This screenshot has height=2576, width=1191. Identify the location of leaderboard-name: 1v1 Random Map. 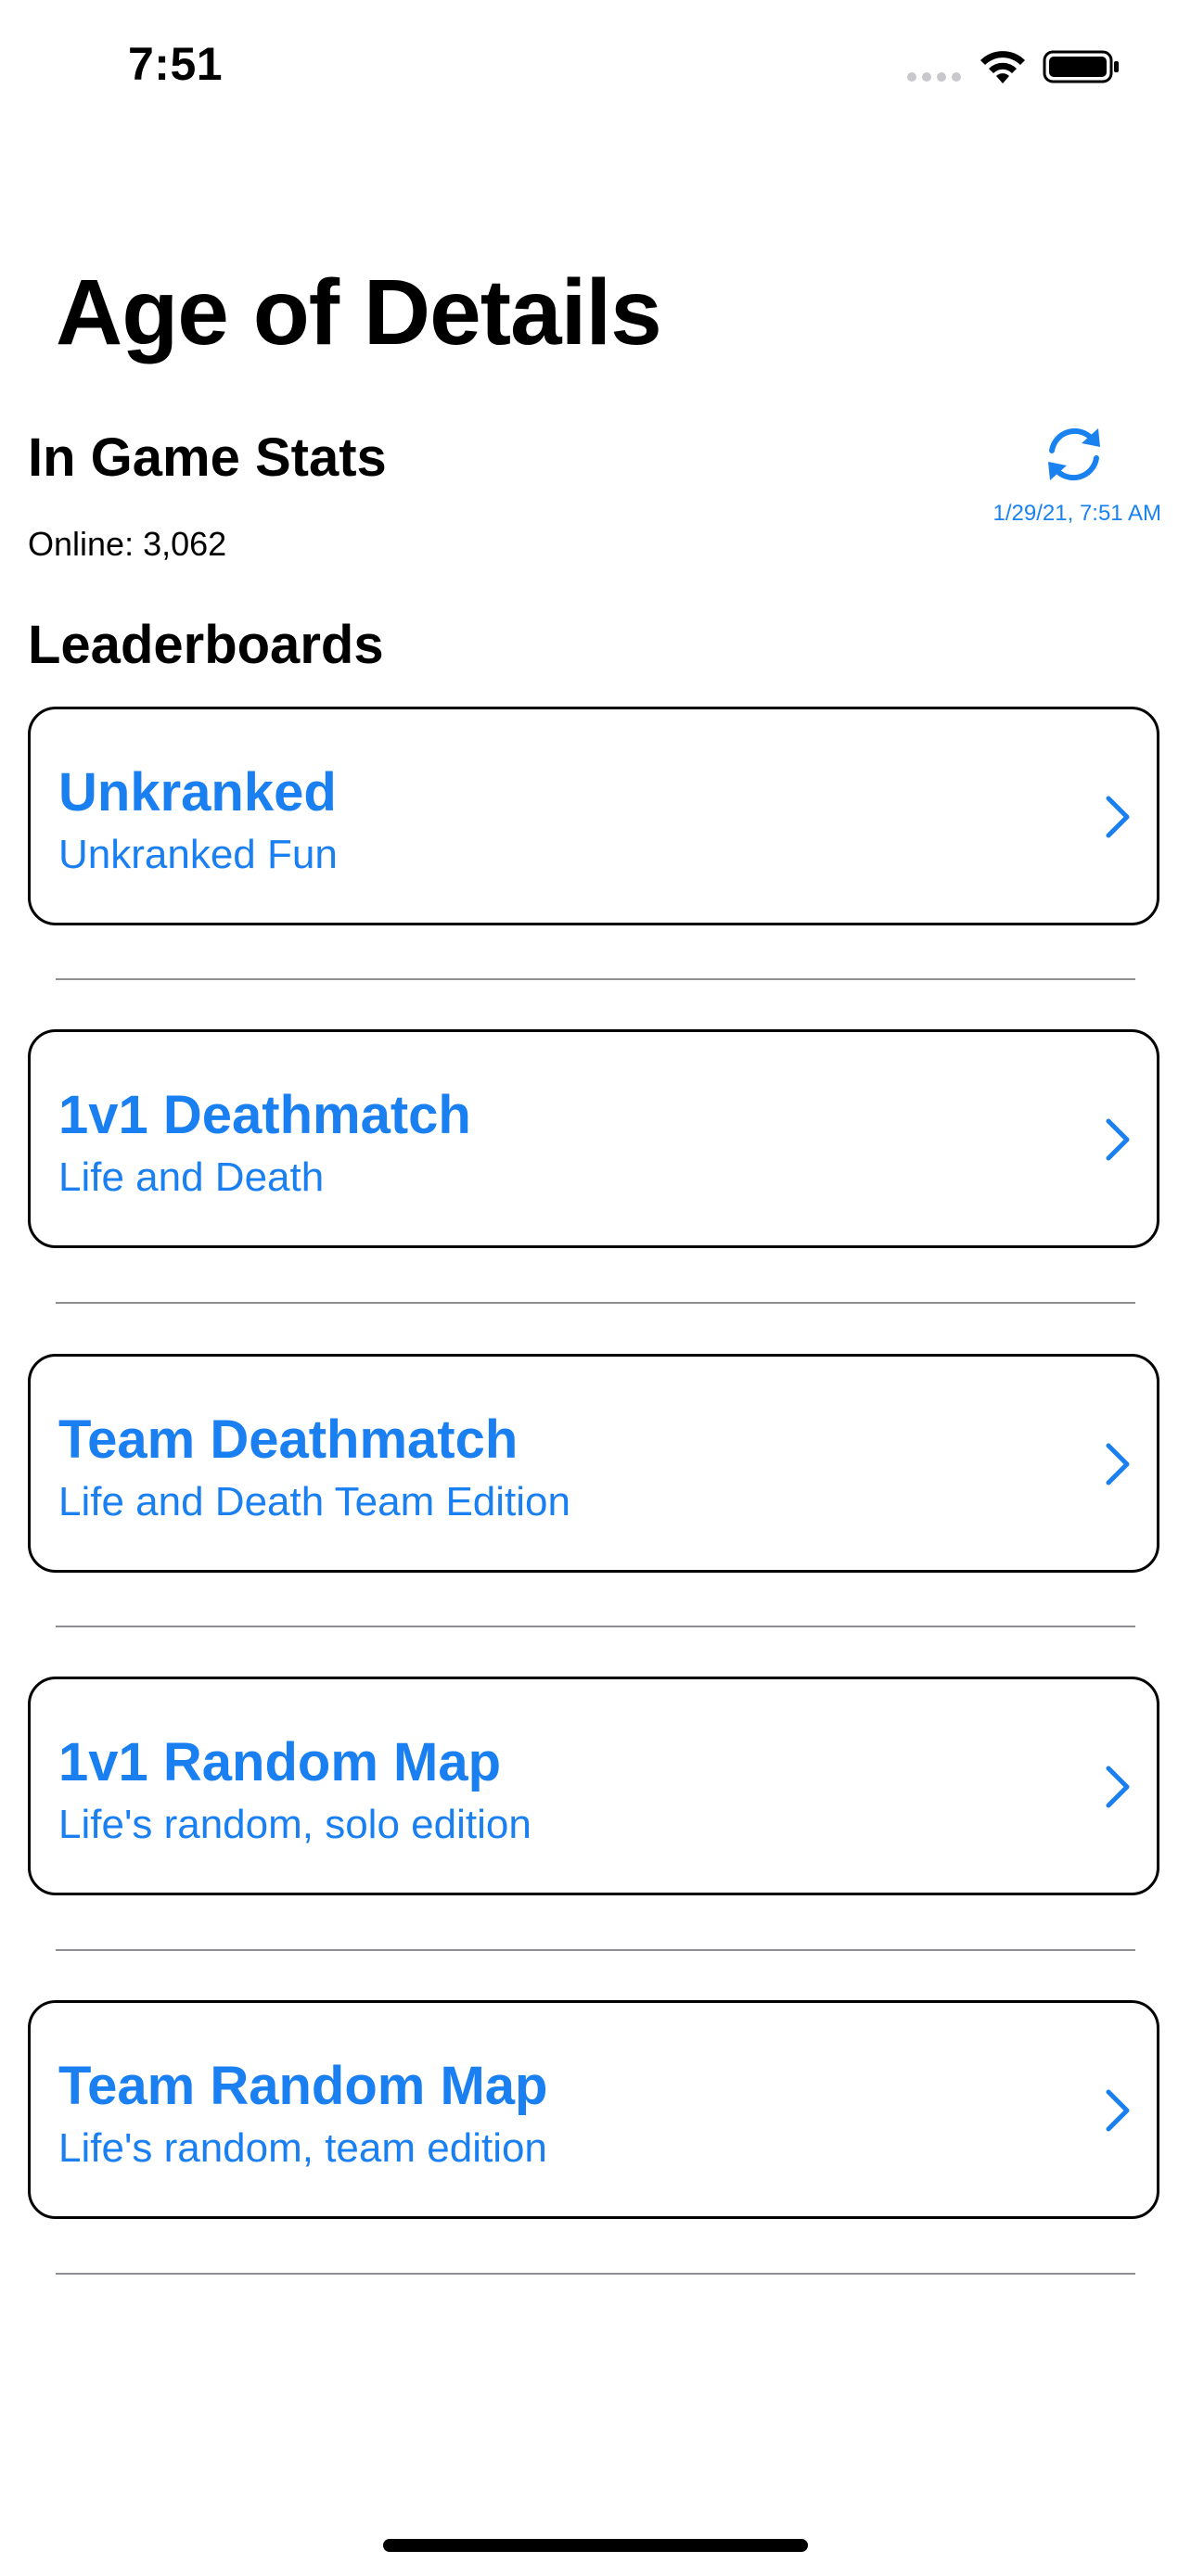
(279, 1762).